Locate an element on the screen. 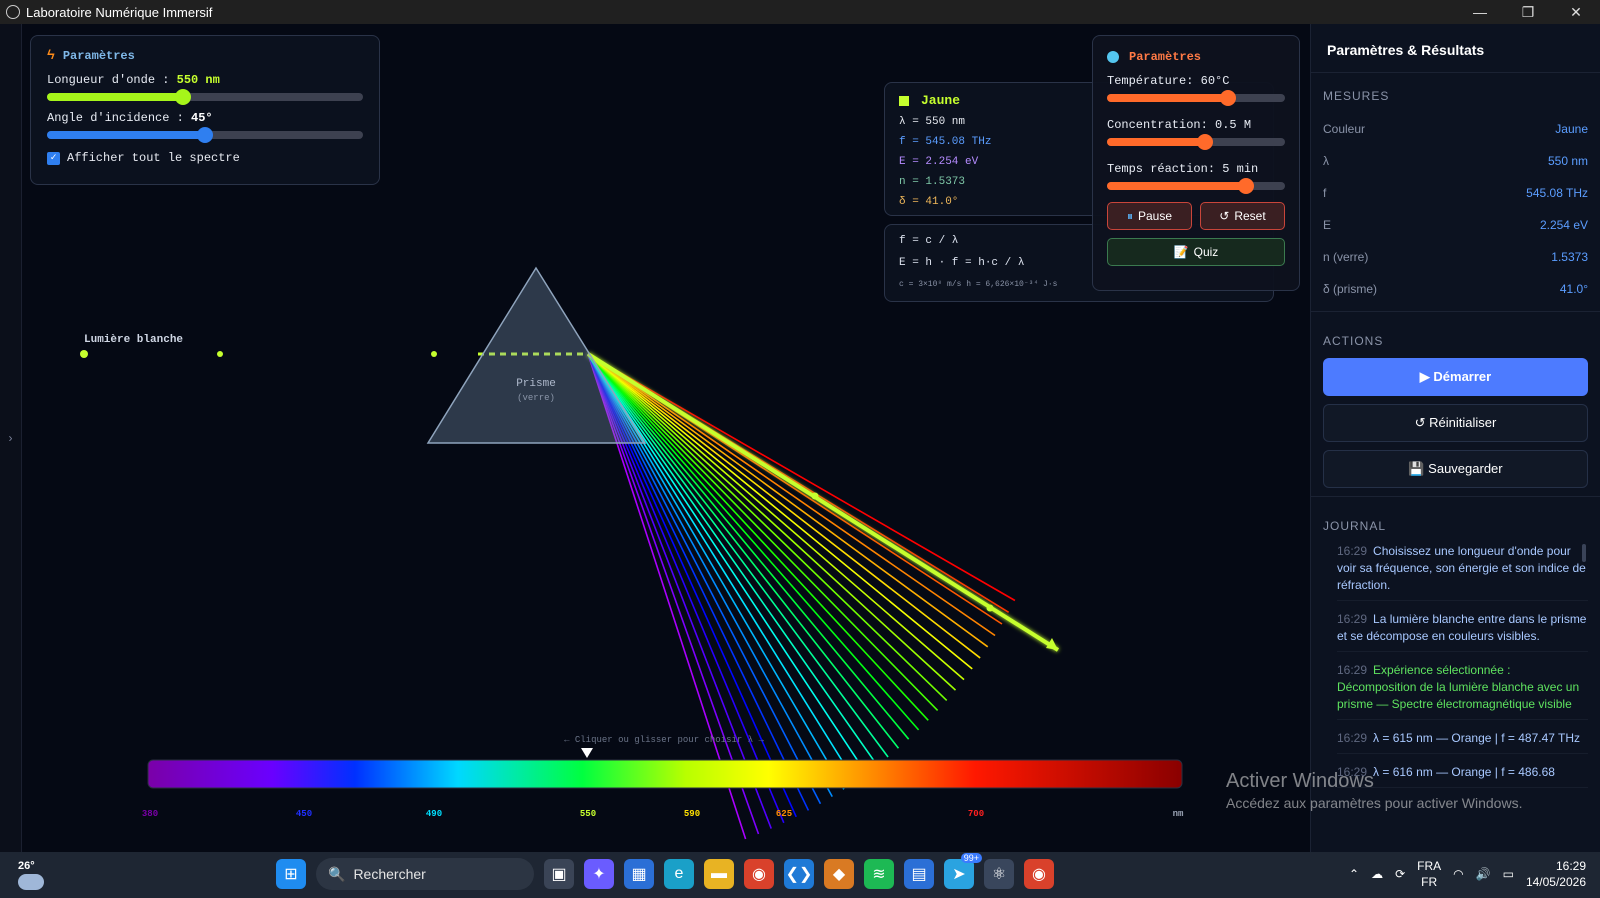 Image resolution: width=1600 pixels, height=898 pixels. clock: 16:29 14/05/2026 is located at coordinates (1556, 874).